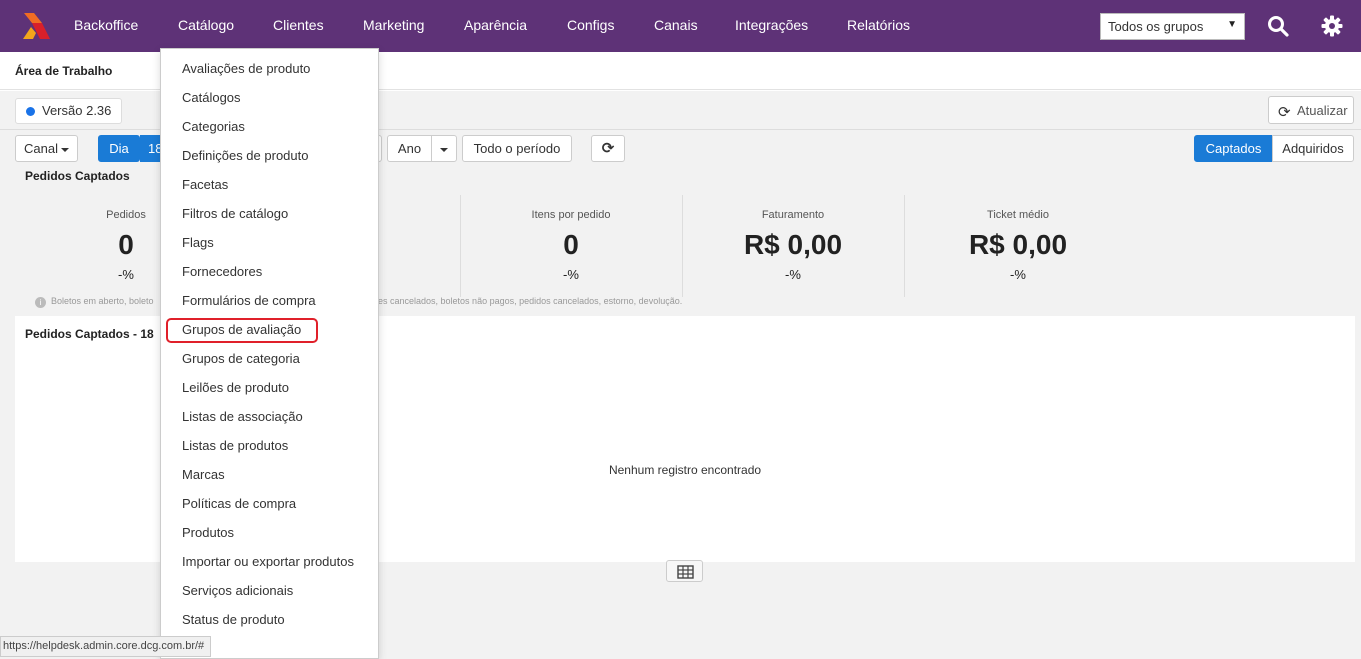 The width and height of the screenshot is (1361, 659). Describe the element at coordinates (77, 110) in the screenshot. I see `version-label: Versão 2.36` at that location.